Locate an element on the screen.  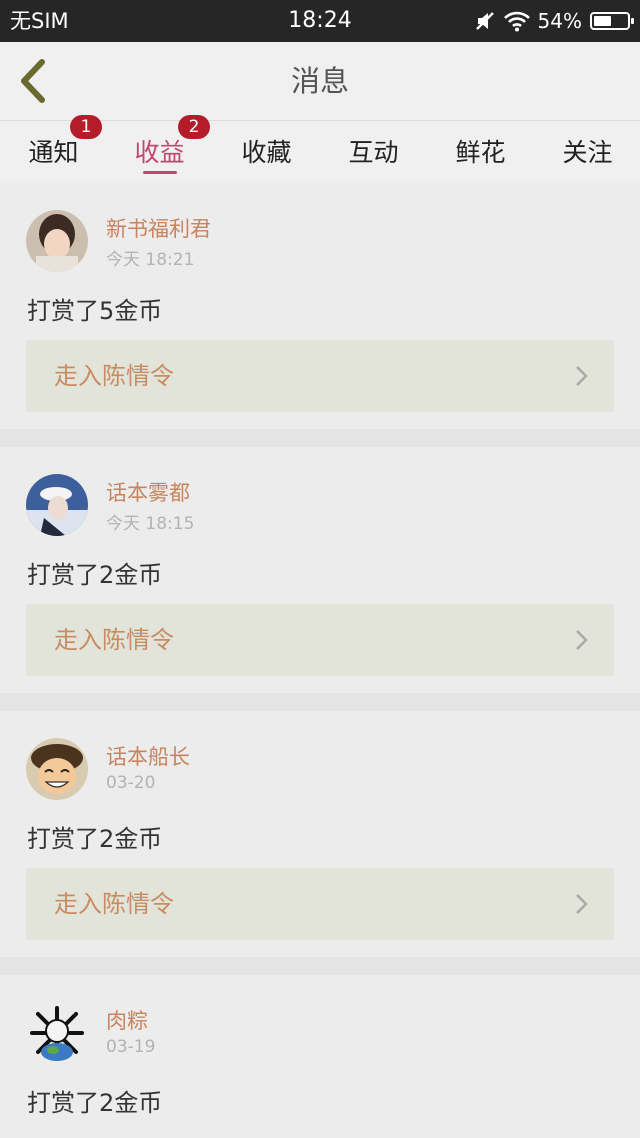
username: 新书福利君 is located at coordinates (158, 228).